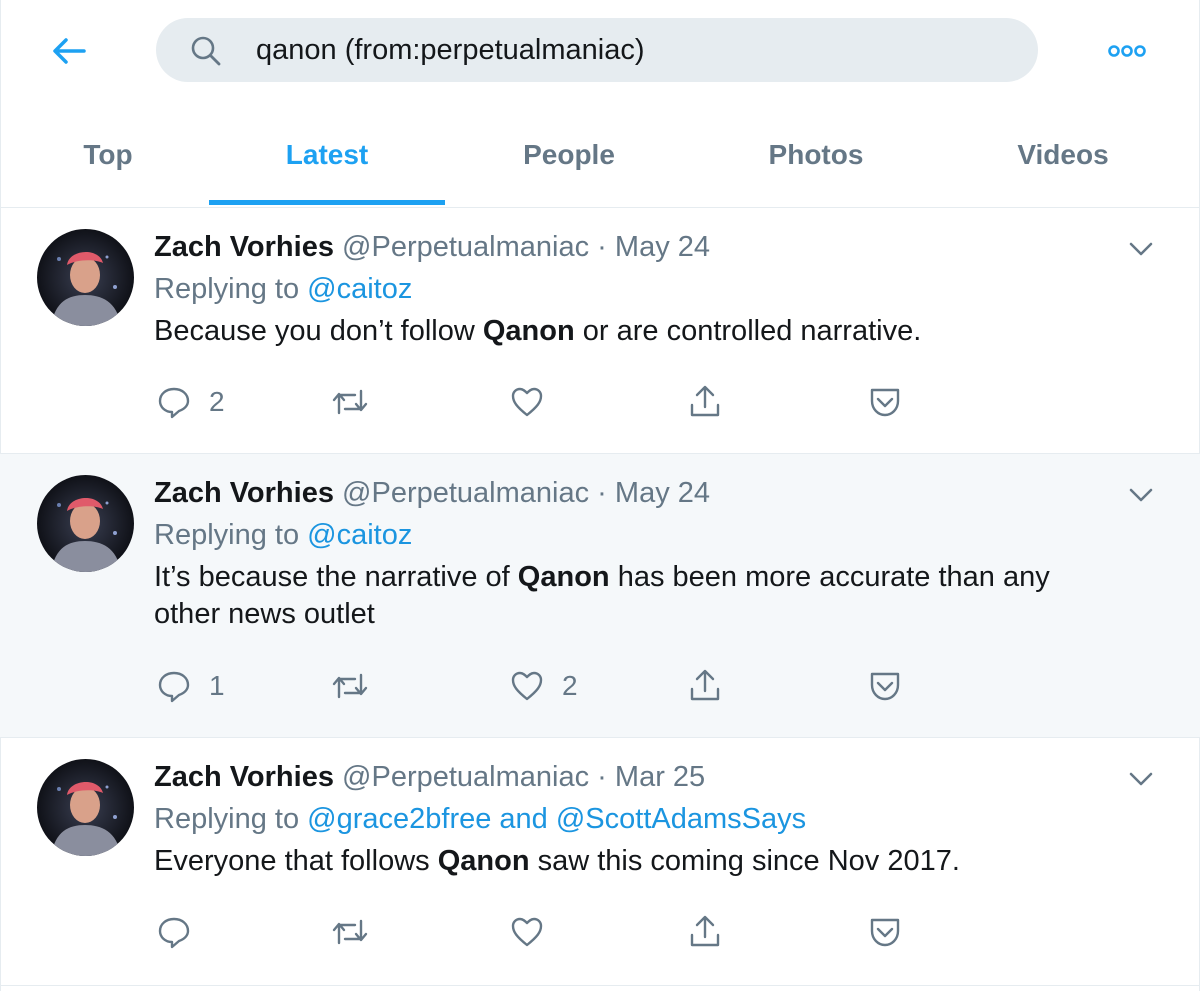 This screenshot has height=991, width=1200. What do you see at coordinates (569, 154) in the screenshot?
I see `tab-people: People` at bounding box center [569, 154].